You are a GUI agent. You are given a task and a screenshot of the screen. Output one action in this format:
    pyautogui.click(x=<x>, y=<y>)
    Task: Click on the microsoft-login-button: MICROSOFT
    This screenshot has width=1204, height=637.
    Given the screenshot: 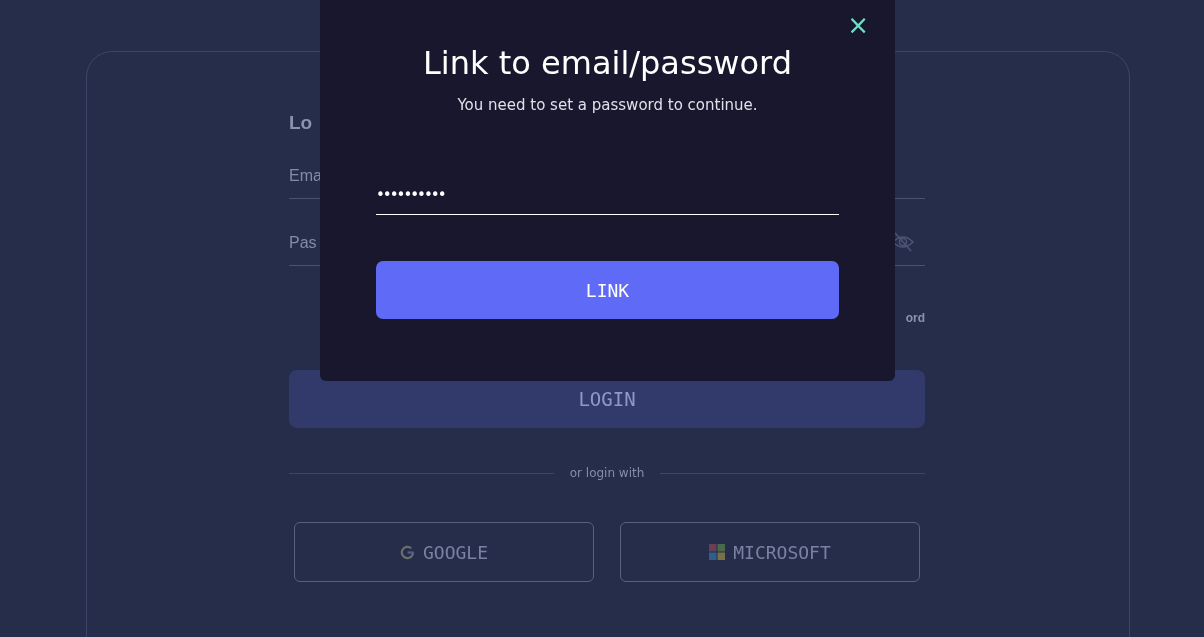 What is the action you would take?
    pyautogui.click(x=770, y=552)
    